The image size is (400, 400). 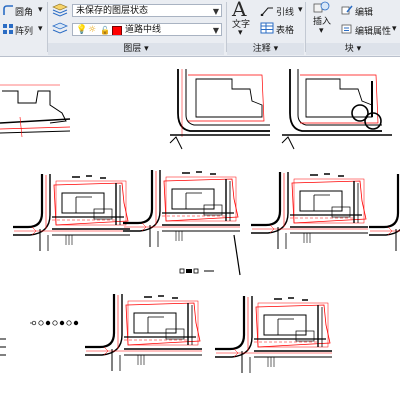 What do you see at coordinates (105, 30) in the screenshot?
I see `layer-unlock-icon: 🔓` at bounding box center [105, 30].